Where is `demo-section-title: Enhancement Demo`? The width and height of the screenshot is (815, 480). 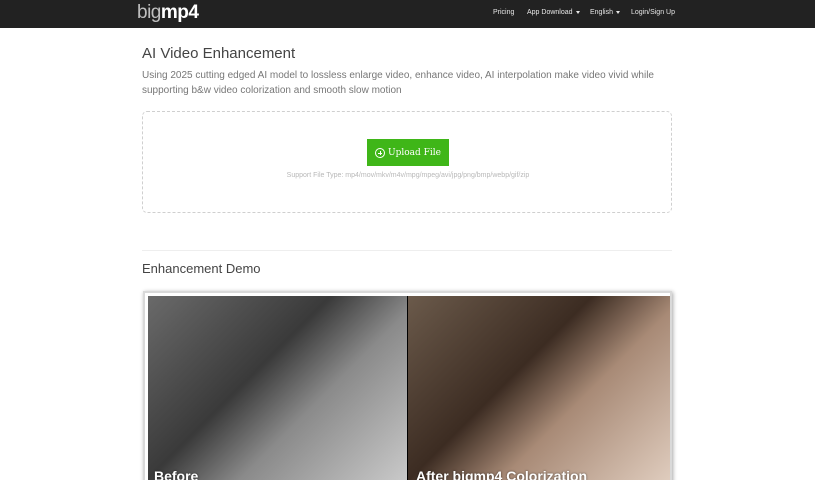
demo-section-title: Enhancement Demo is located at coordinates (201, 268).